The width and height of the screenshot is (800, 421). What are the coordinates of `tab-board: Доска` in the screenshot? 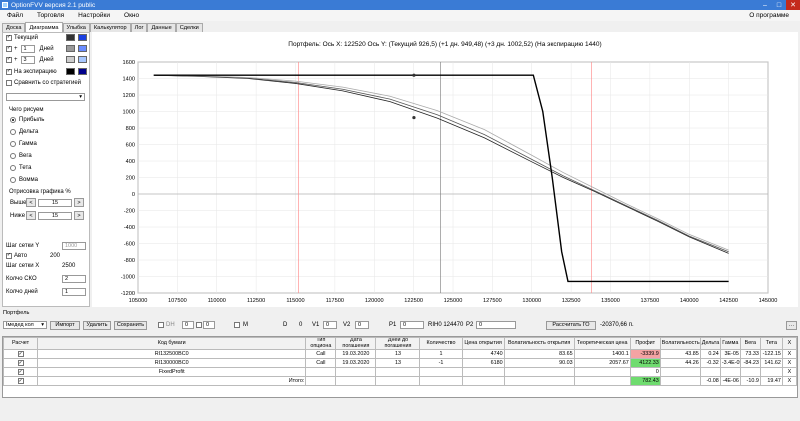 It's located at (14, 27).